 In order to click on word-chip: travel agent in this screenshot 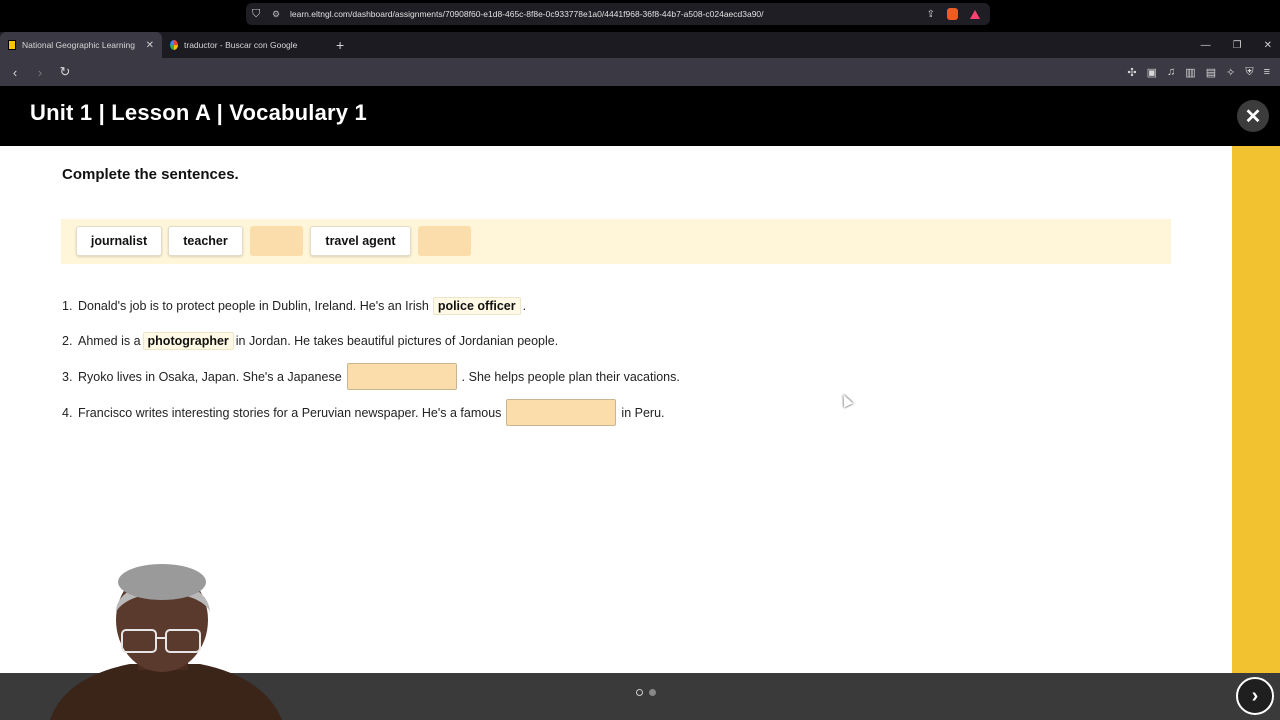, I will do `click(360, 241)`.